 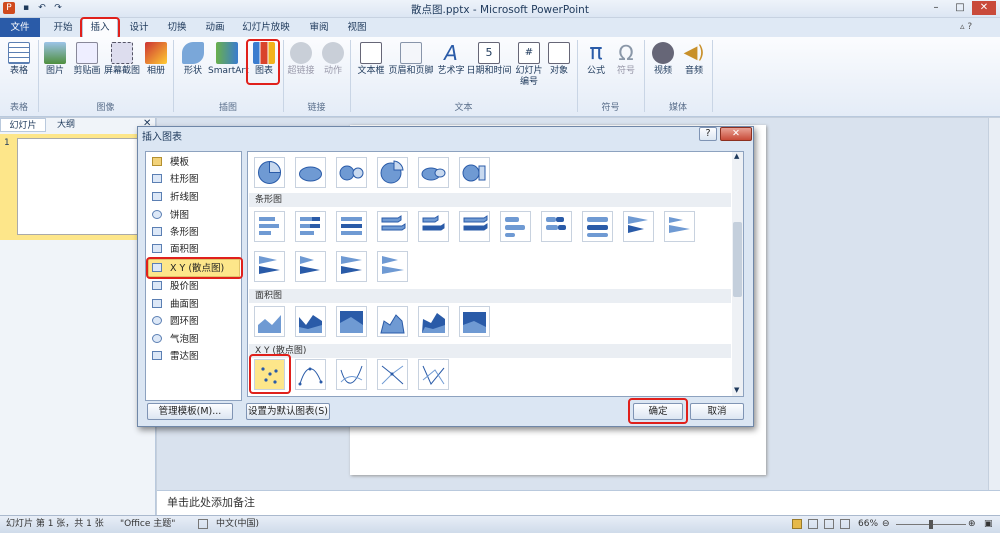 What do you see at coordinates (203, 524) in the screenshot?
I see `spellcheck-icon` at bounding box center [203, 524].